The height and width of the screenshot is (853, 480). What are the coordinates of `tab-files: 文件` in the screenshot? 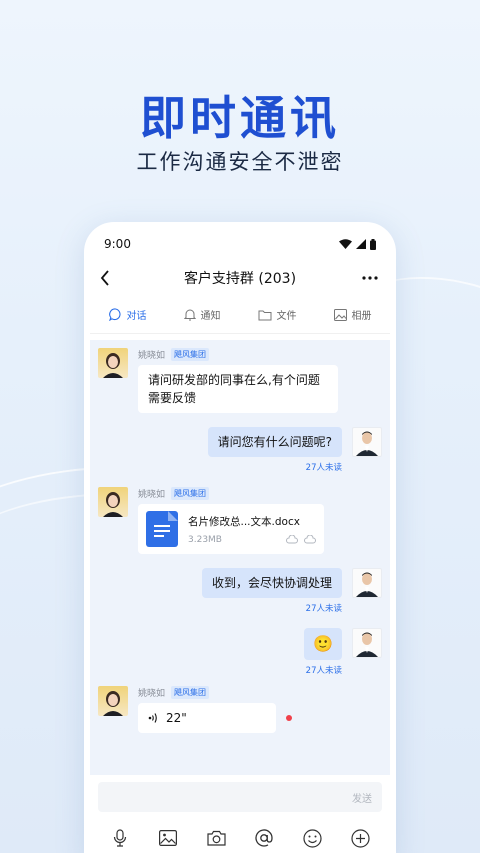 It's located at (277, 314).